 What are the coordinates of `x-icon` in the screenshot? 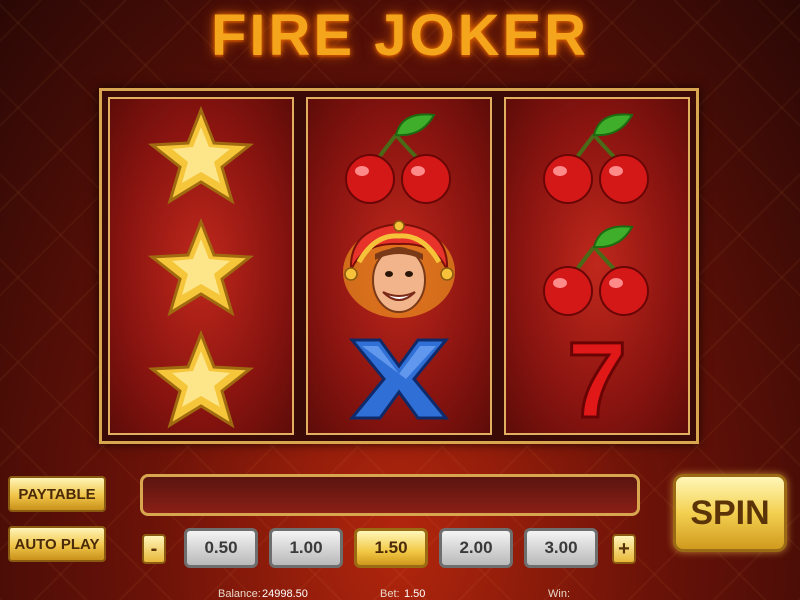 It's located at (399, 379).